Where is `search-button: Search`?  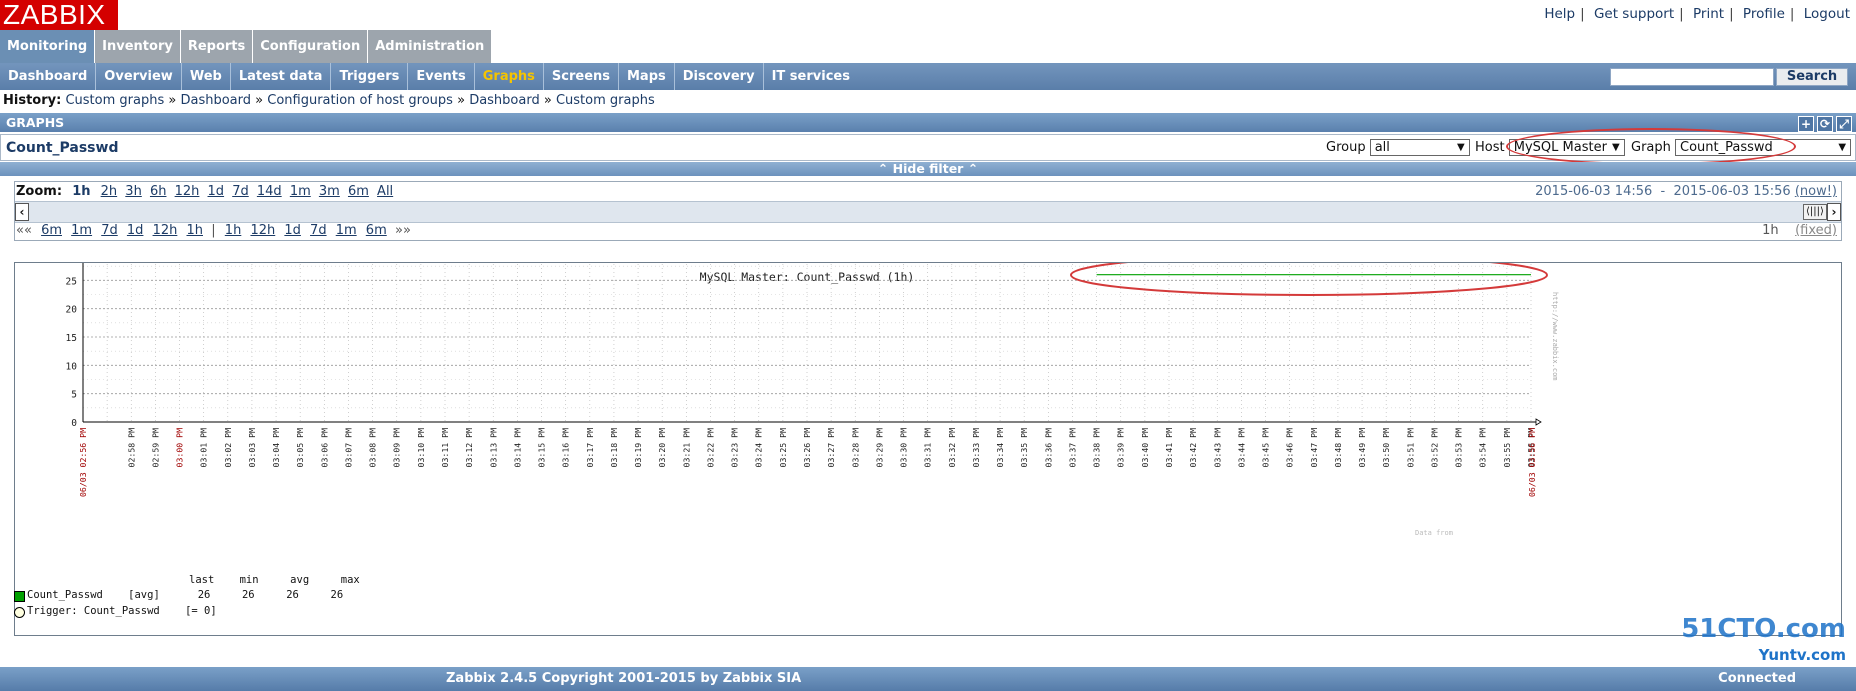
search-button: Search is located at coordinates (1812, 77).